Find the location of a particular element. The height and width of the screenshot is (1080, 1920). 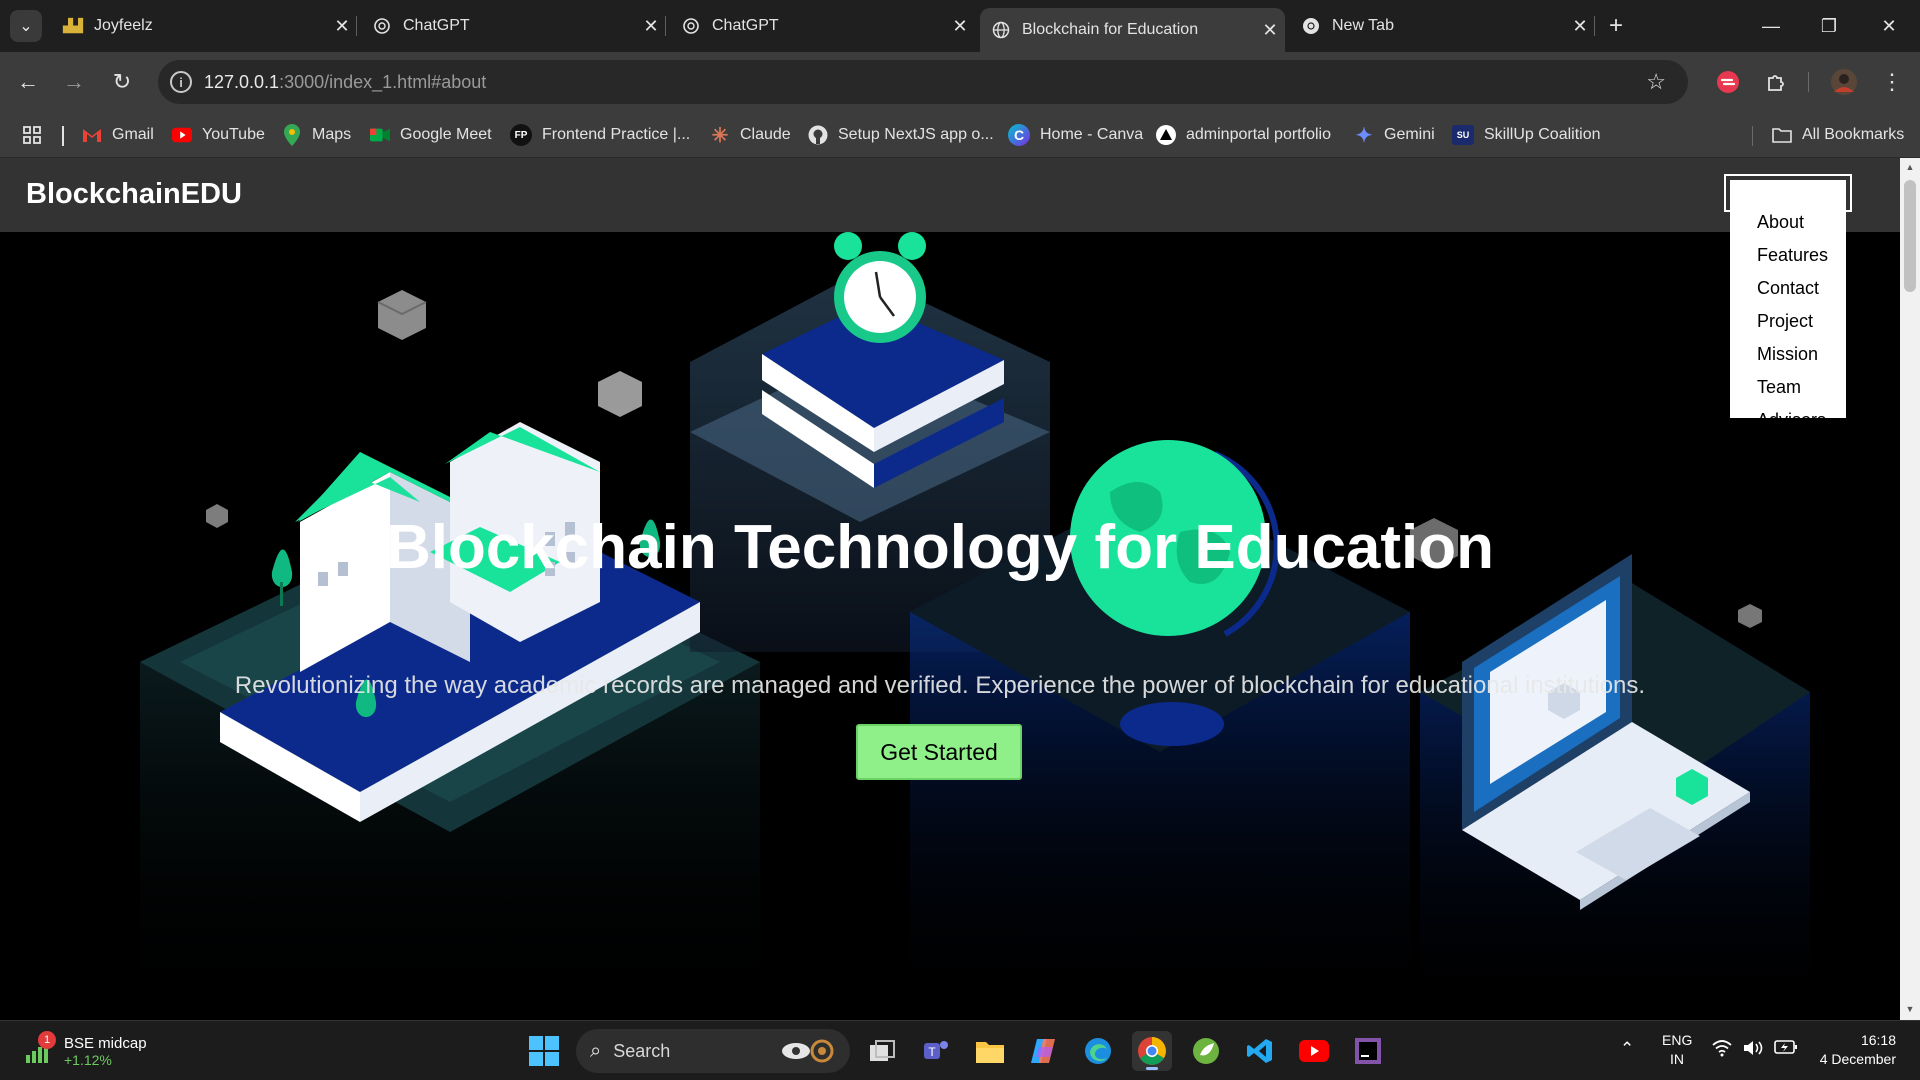

bookmark-google-meet: Google Meet is located at coordinates (431, 135).